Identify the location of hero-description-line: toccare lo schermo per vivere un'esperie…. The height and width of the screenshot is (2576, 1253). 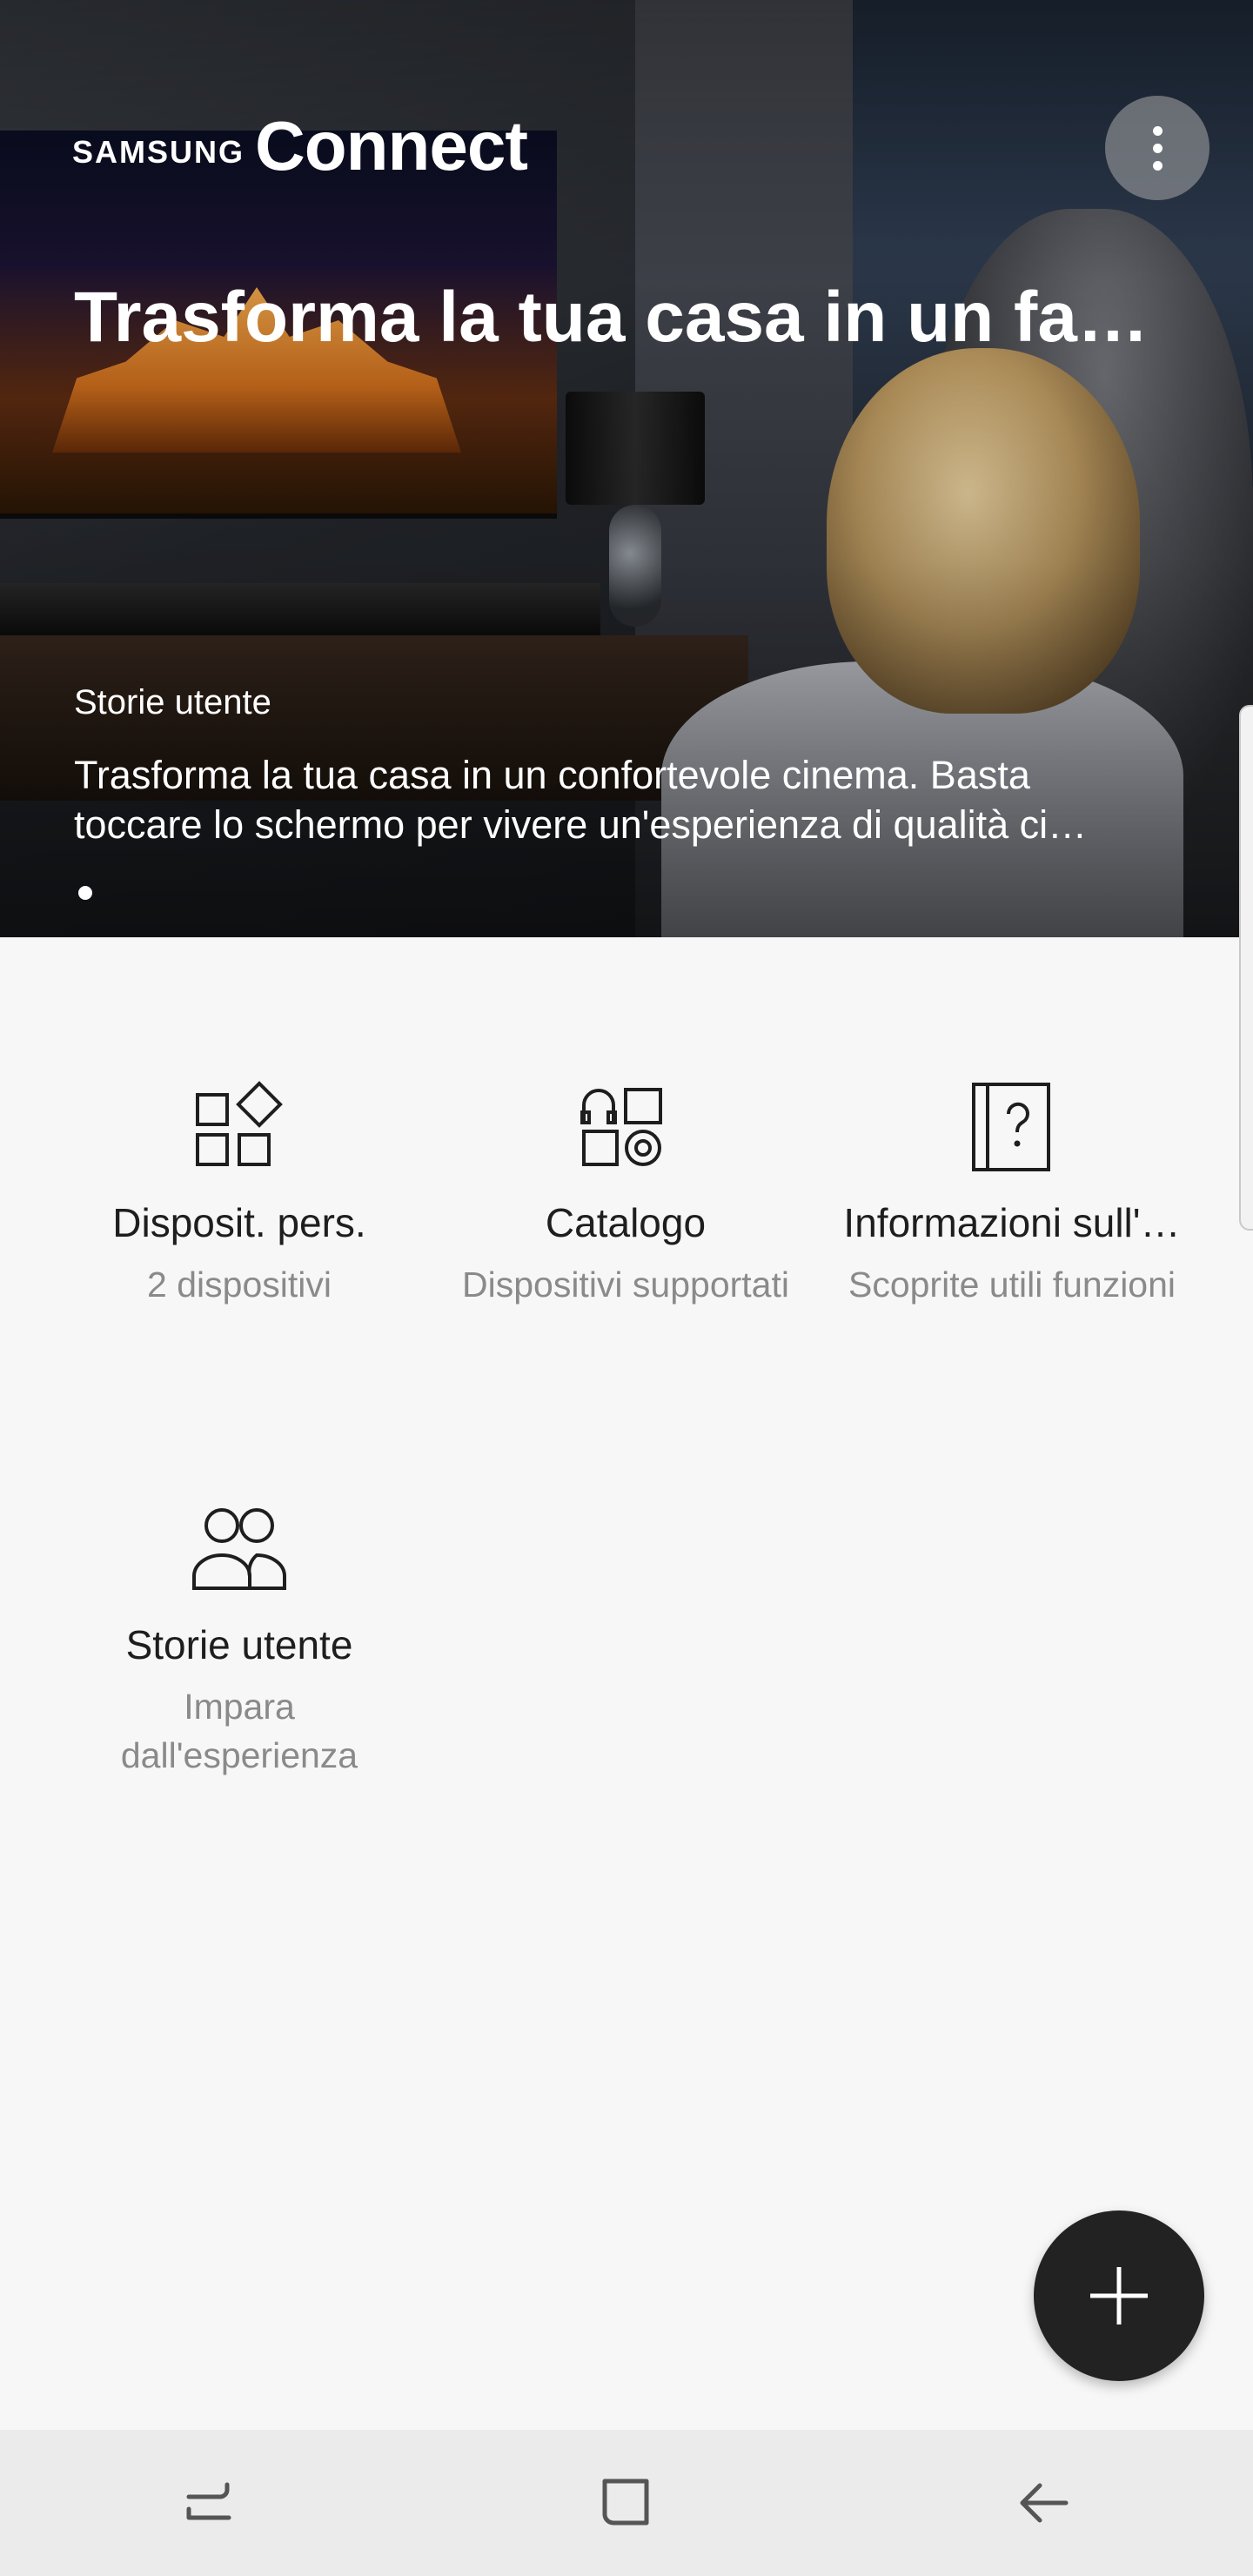
(581, 824).